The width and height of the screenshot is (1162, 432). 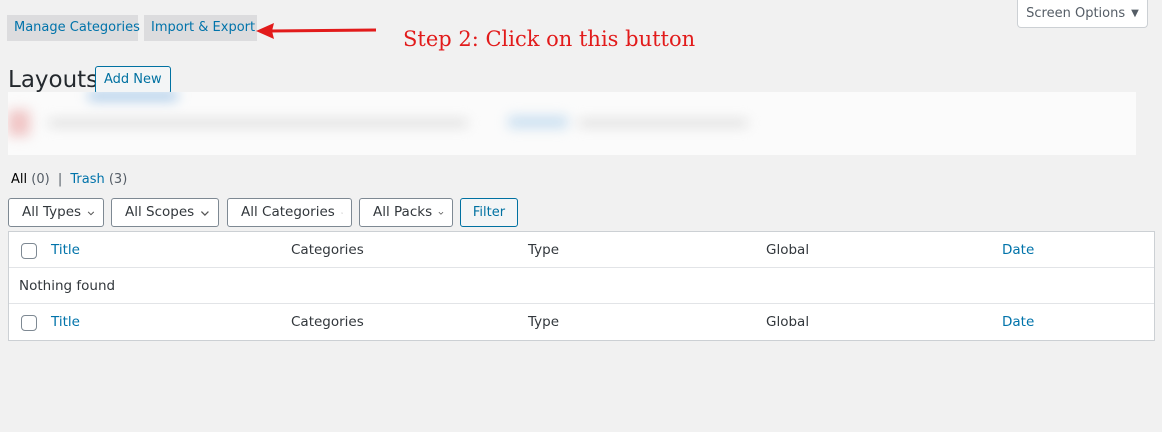 What do you see at coordinates (788, 322) in the screenshot?
I see `column-global-footer: Global` at bounding box center [788, 322].